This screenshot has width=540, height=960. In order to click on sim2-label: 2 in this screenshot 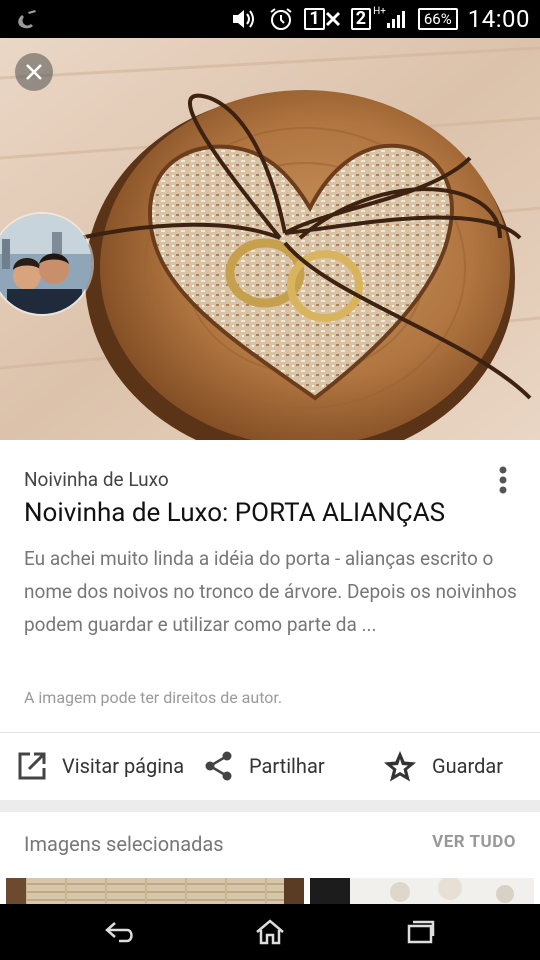, I will do `click(361, 19)`.